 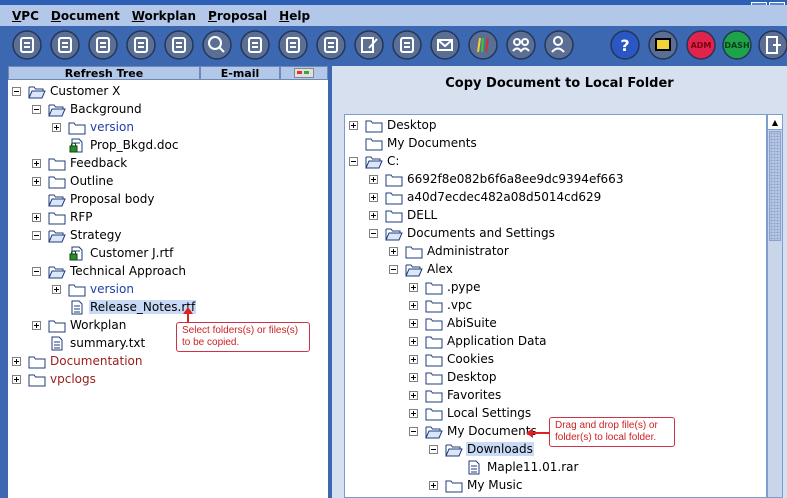 I want to click on menu-item-help: Help, so click(x=294, y=16).